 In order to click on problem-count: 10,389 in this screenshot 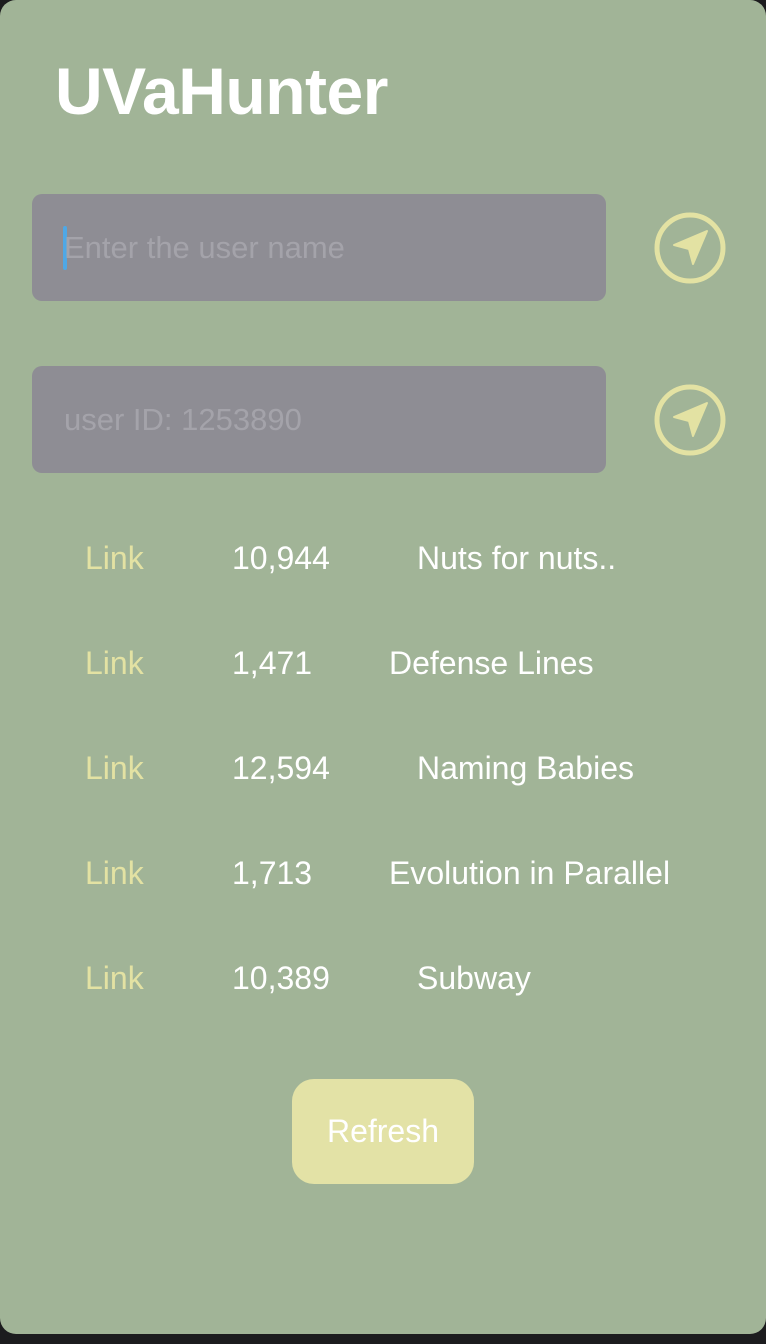, I will do `click(281, 978)`.